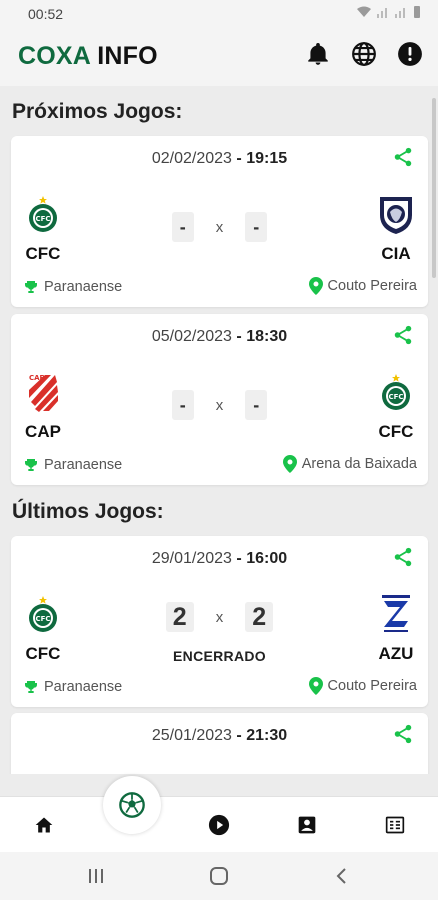 The image size is (438, 900). Describe the element at coordinates (417, 12) in the screenshot. I see `battery-icon` at that location.